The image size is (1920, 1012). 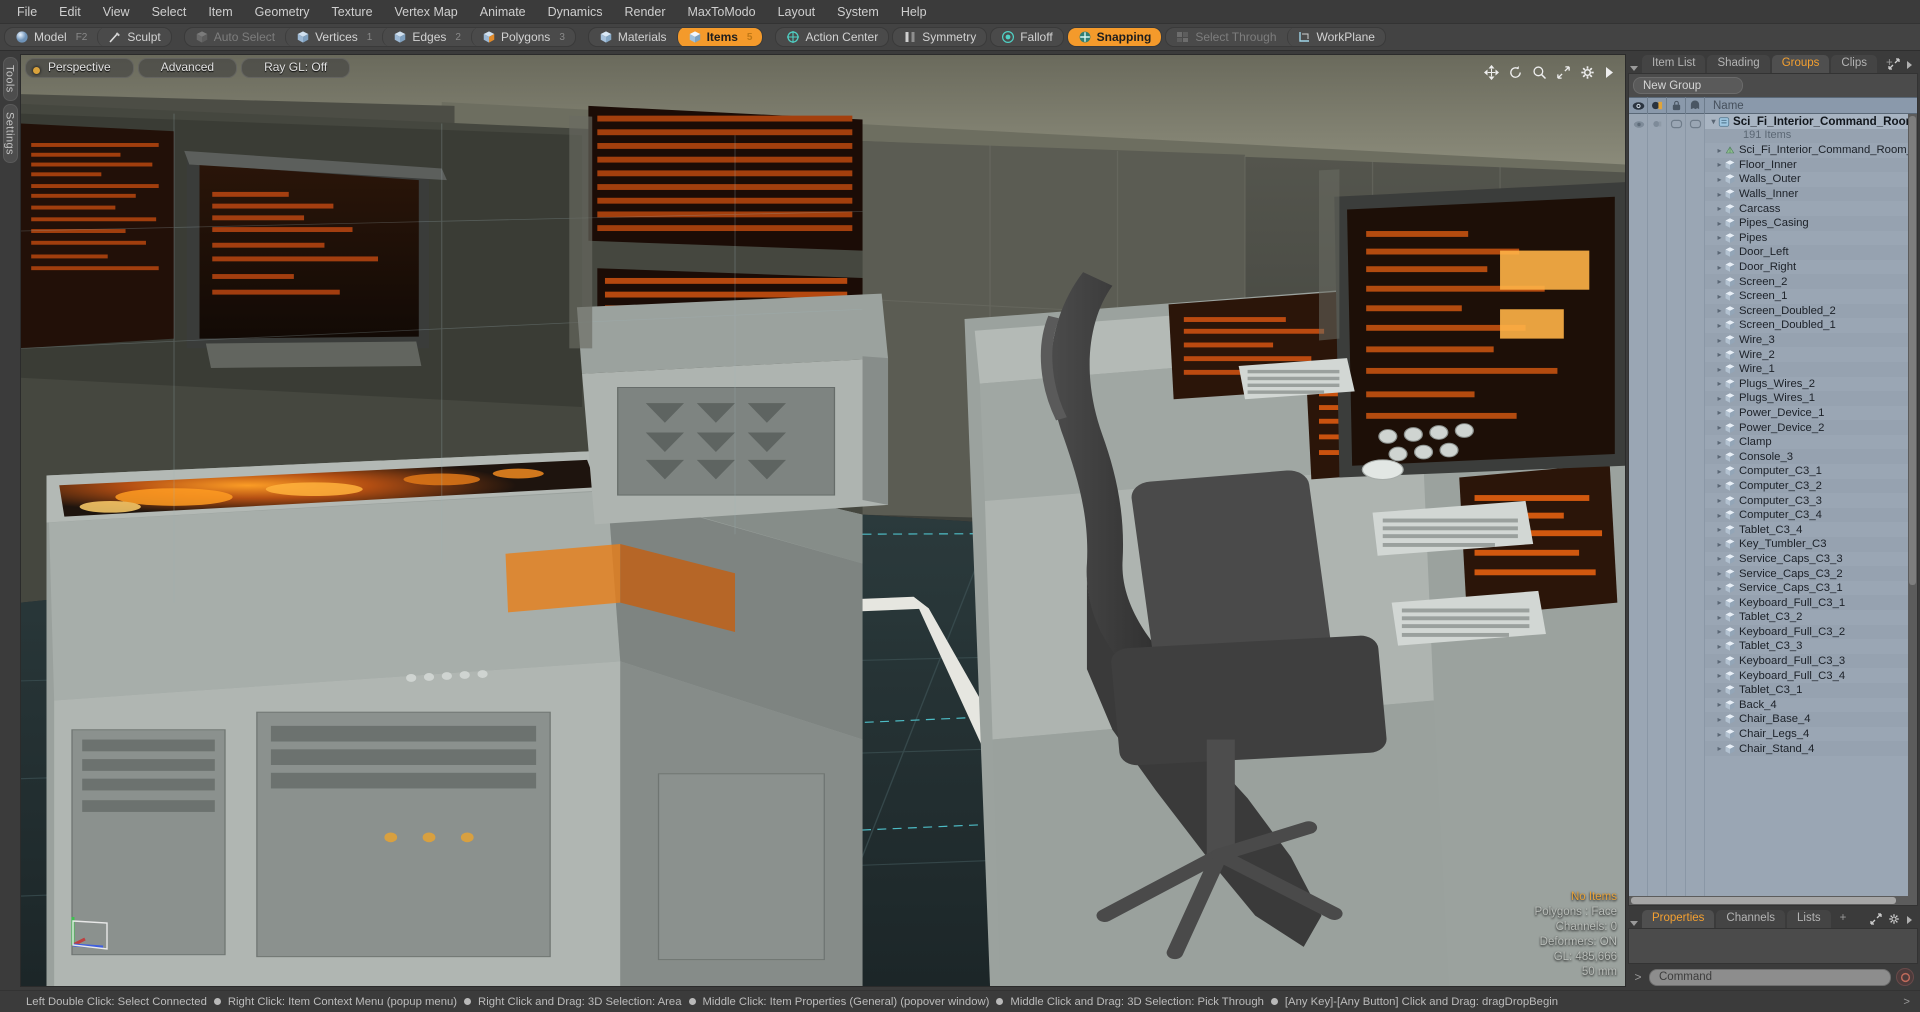 I want to click on edges-mode-button: Edges 2, so click(x=426, y=37).